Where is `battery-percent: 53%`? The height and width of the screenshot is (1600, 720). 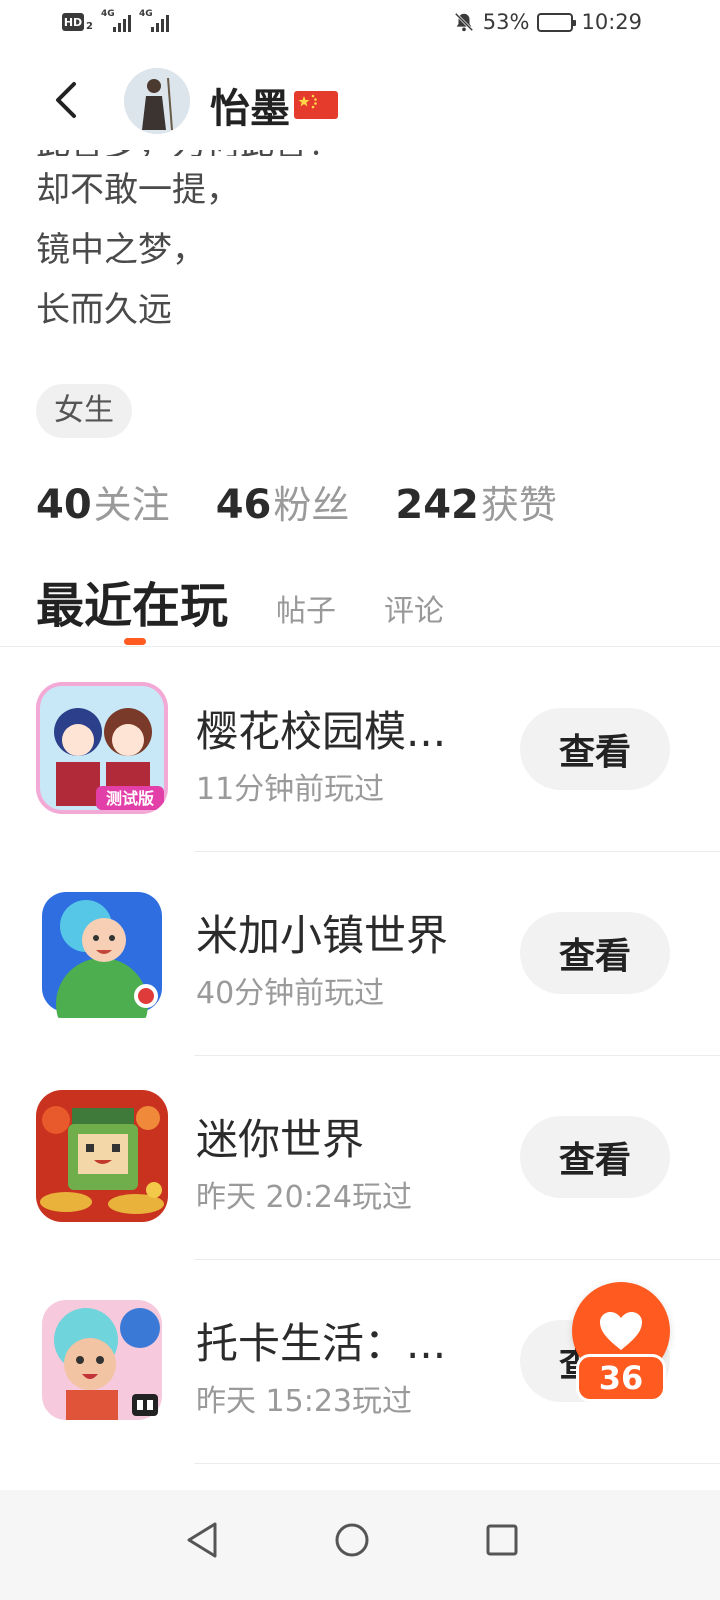 battery-percent: 53% is located at coordinates (506, 22).